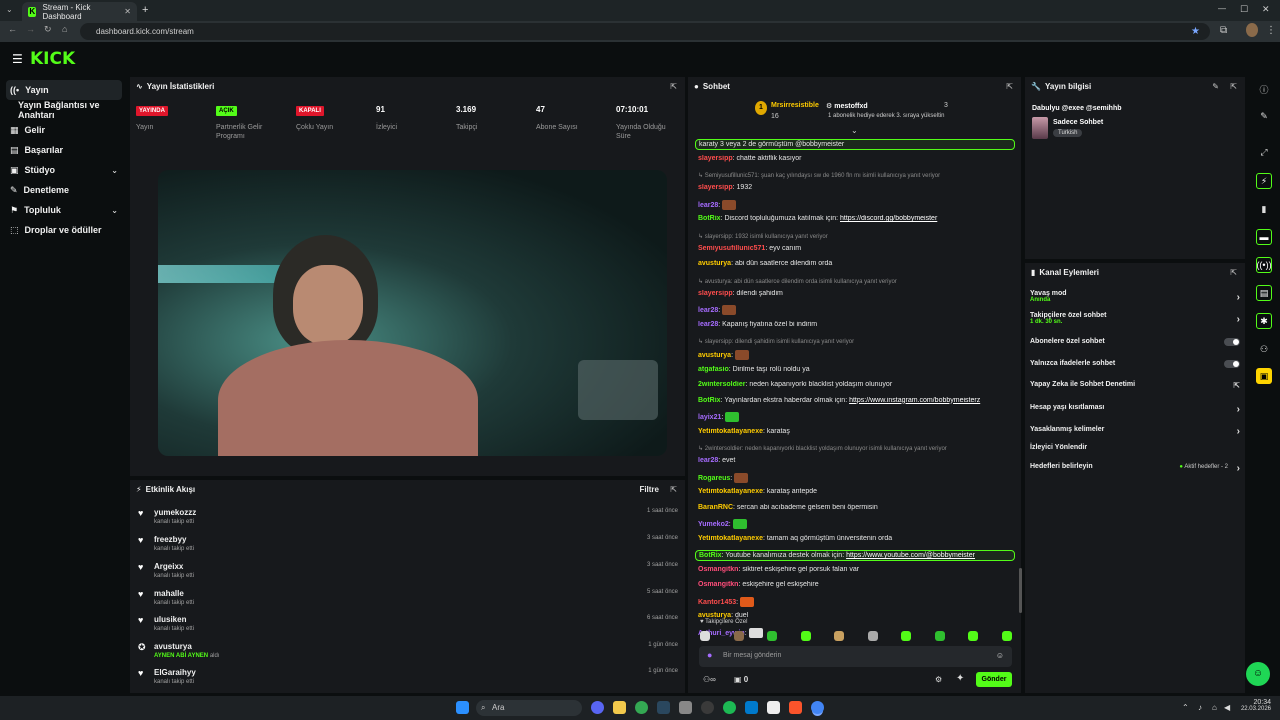 The width and height of the screenshot is (1280, 720). What do you see at coordinates (64, 170) in the screenshot?
I see `sidebar-item-studio: ▣ Stüdyo ⌄` at bounding box center [64, 170].